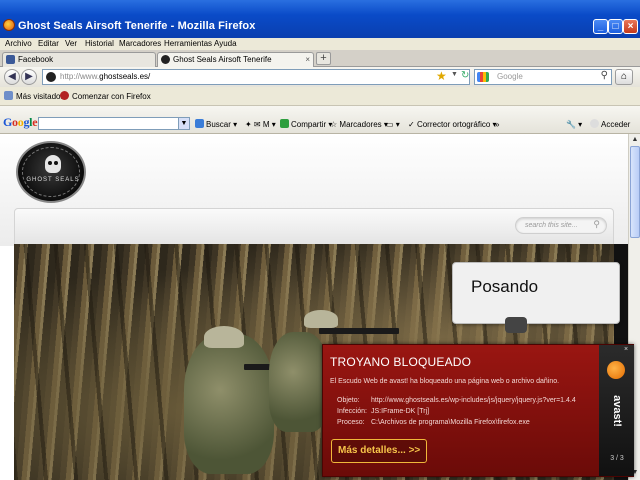  Describe the element at coordinates (314, 227) in the screenshot. I see `site-nav-bar: search this site... ⚲` at that location.